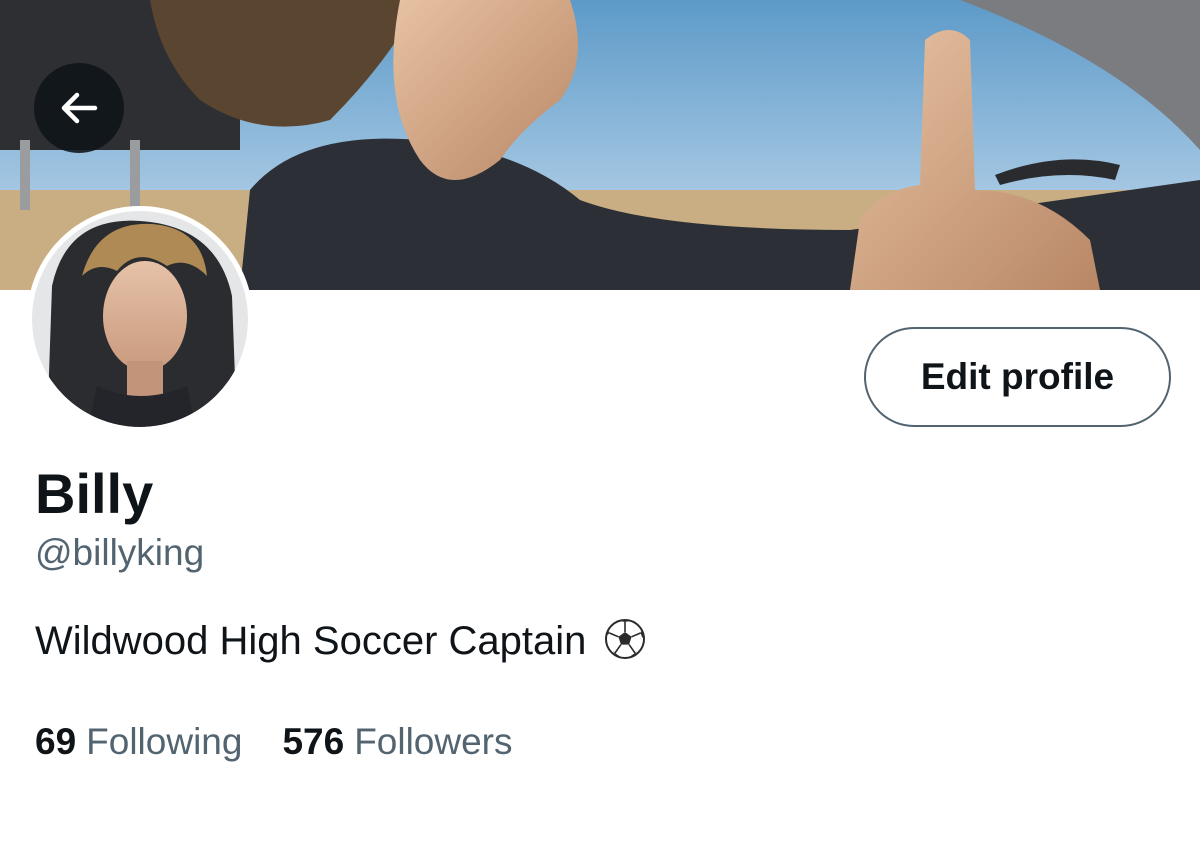 The image size is (1200, 845). Describe the element at coordinates (625, 644) in the screenshot. I see `soccer-ball-icon` at that location.